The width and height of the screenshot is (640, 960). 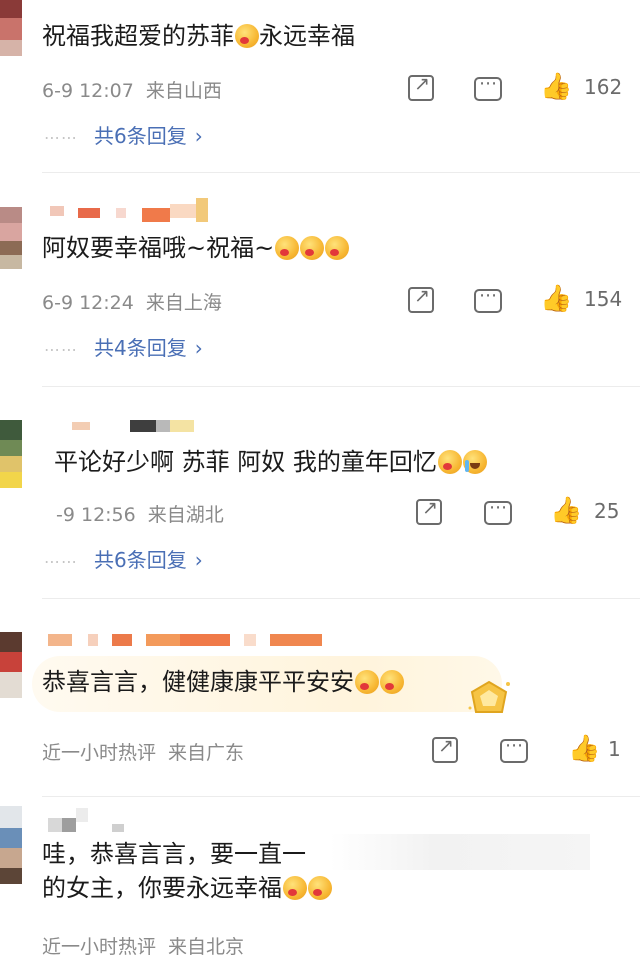 I want to click on comment-text-line-2: 的女主，你要永远幸福, so click(x=187, y=888).